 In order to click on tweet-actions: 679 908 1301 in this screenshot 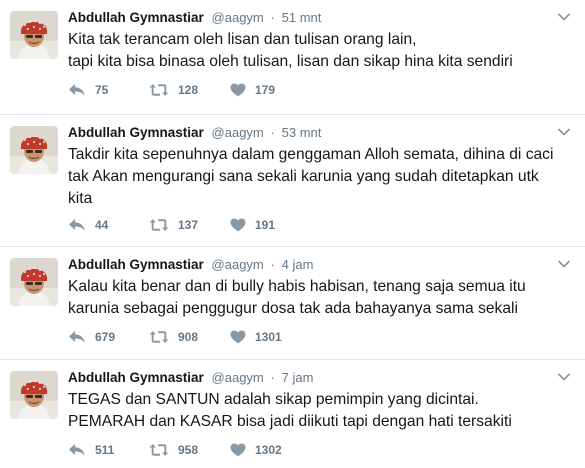, I will do `click(194, 337)`.